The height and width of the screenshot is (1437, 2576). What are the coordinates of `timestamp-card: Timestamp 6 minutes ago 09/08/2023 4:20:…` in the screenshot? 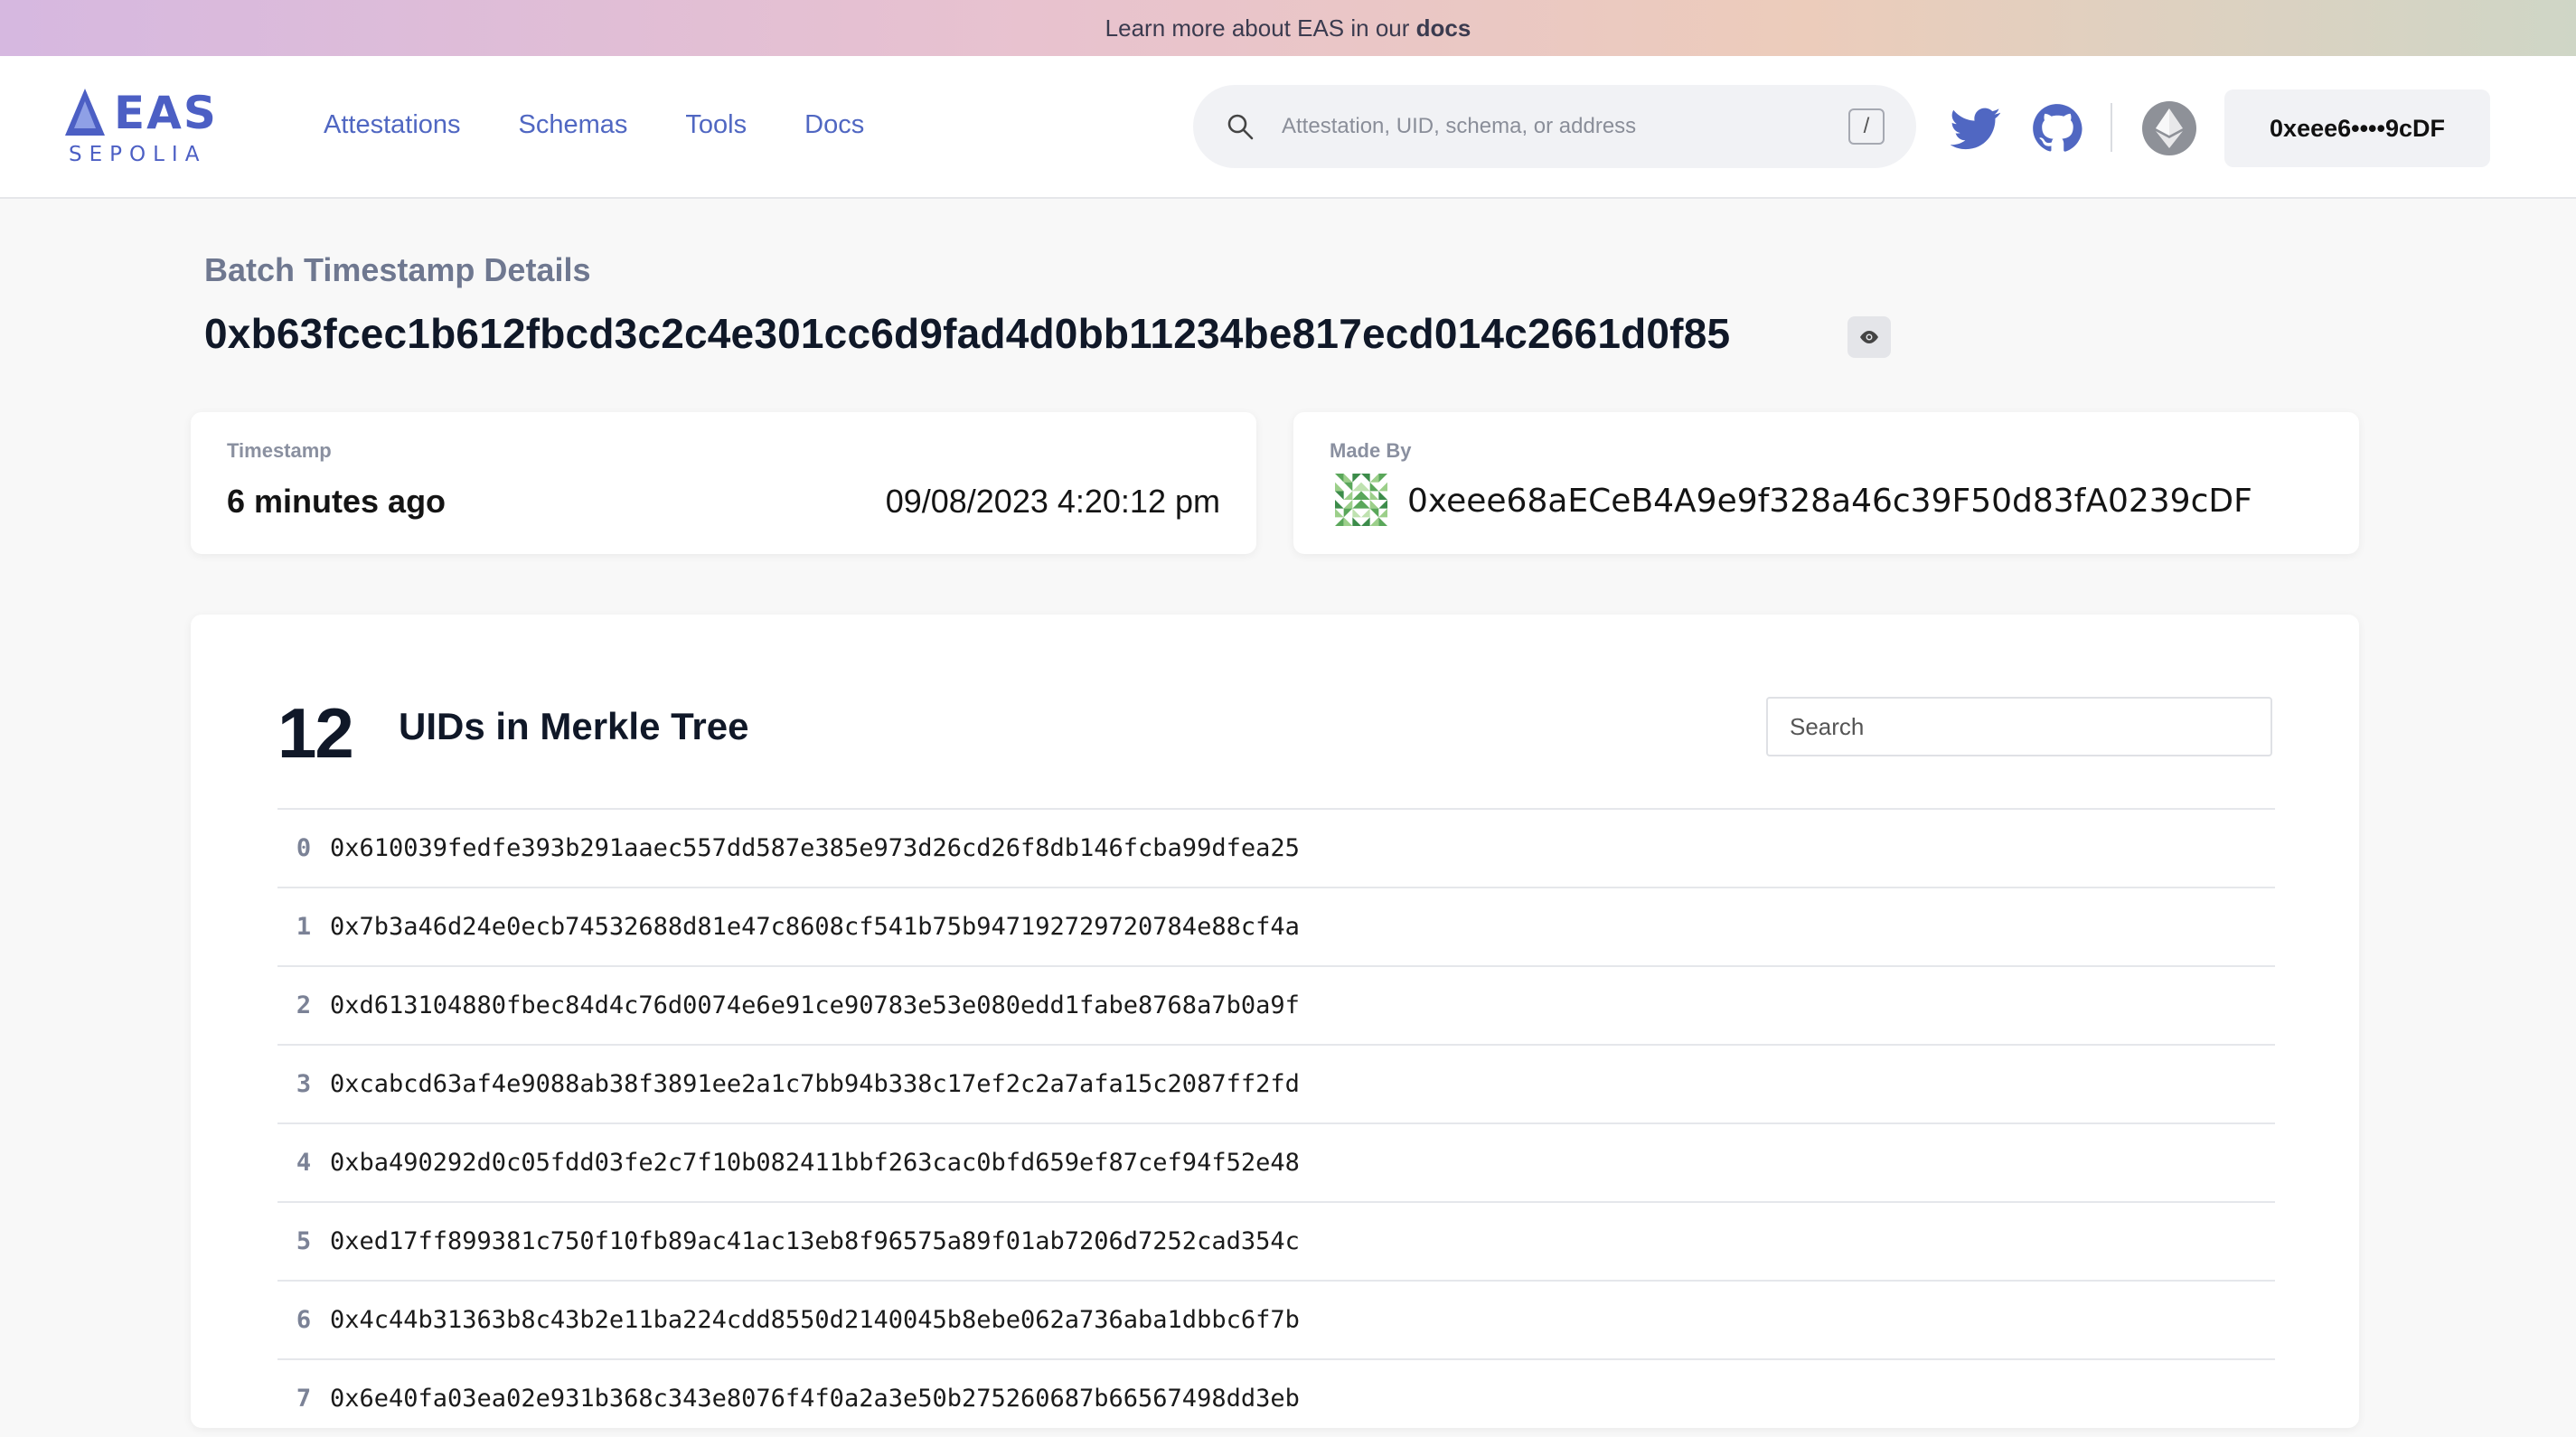 It's located at (724, 483).